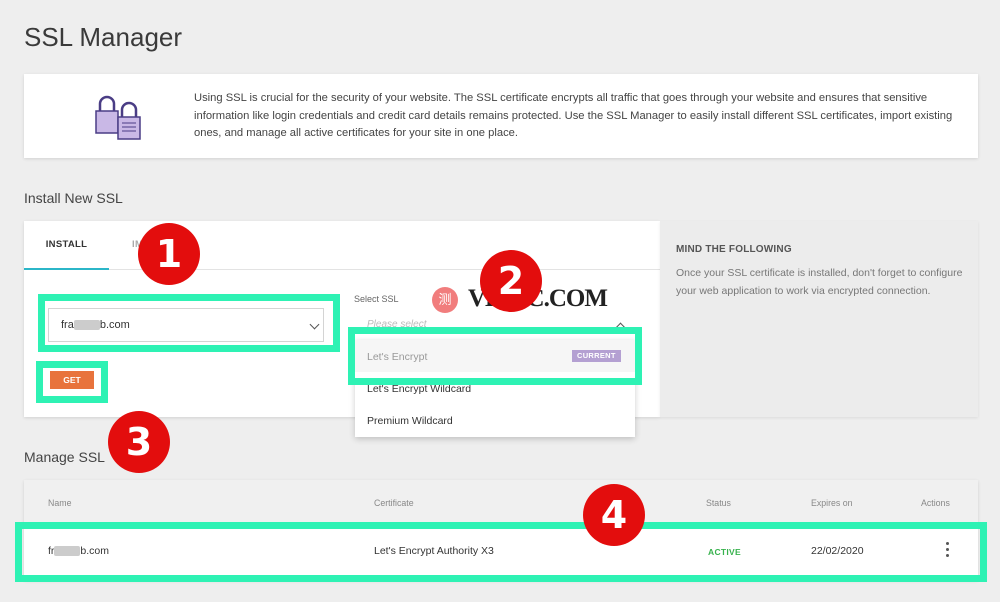 The width and height of the screenshot is (1000, 602). I want to click on current-badge: CURRENT, so click(596, 356).